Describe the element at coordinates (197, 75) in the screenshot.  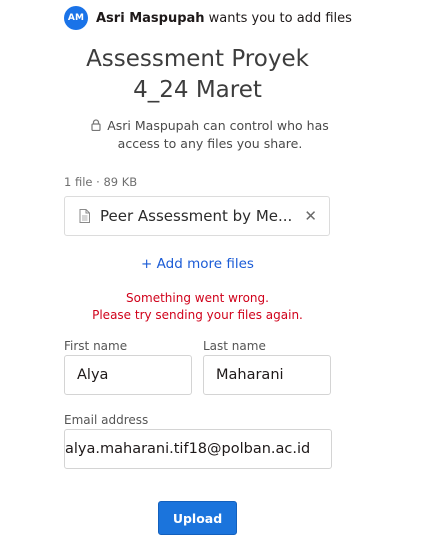
I see `page-title: Assessment Proyek 4_24 Maret` at that location.